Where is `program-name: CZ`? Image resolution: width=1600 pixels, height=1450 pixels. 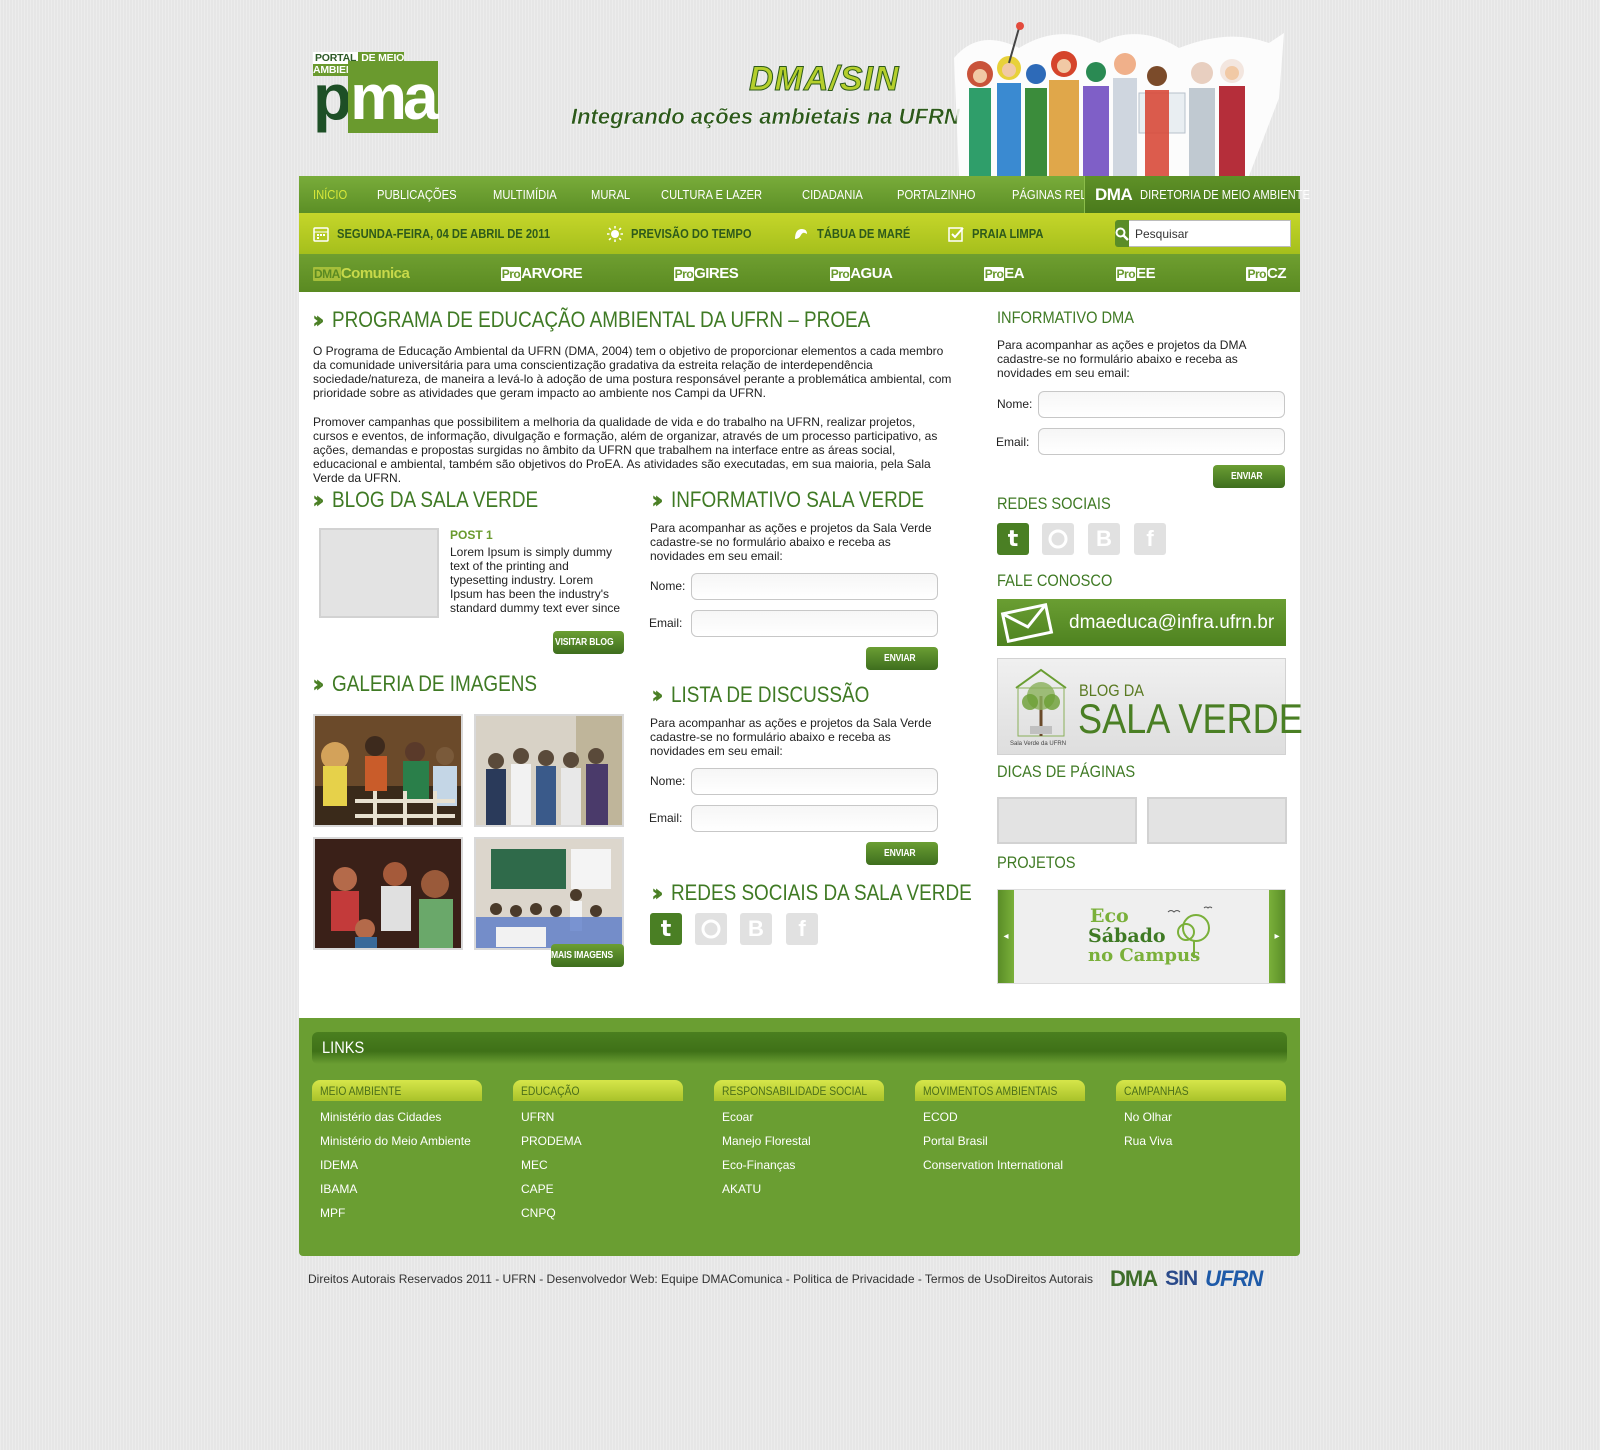 program-name: CZ is located at coordinates (1277, 273).